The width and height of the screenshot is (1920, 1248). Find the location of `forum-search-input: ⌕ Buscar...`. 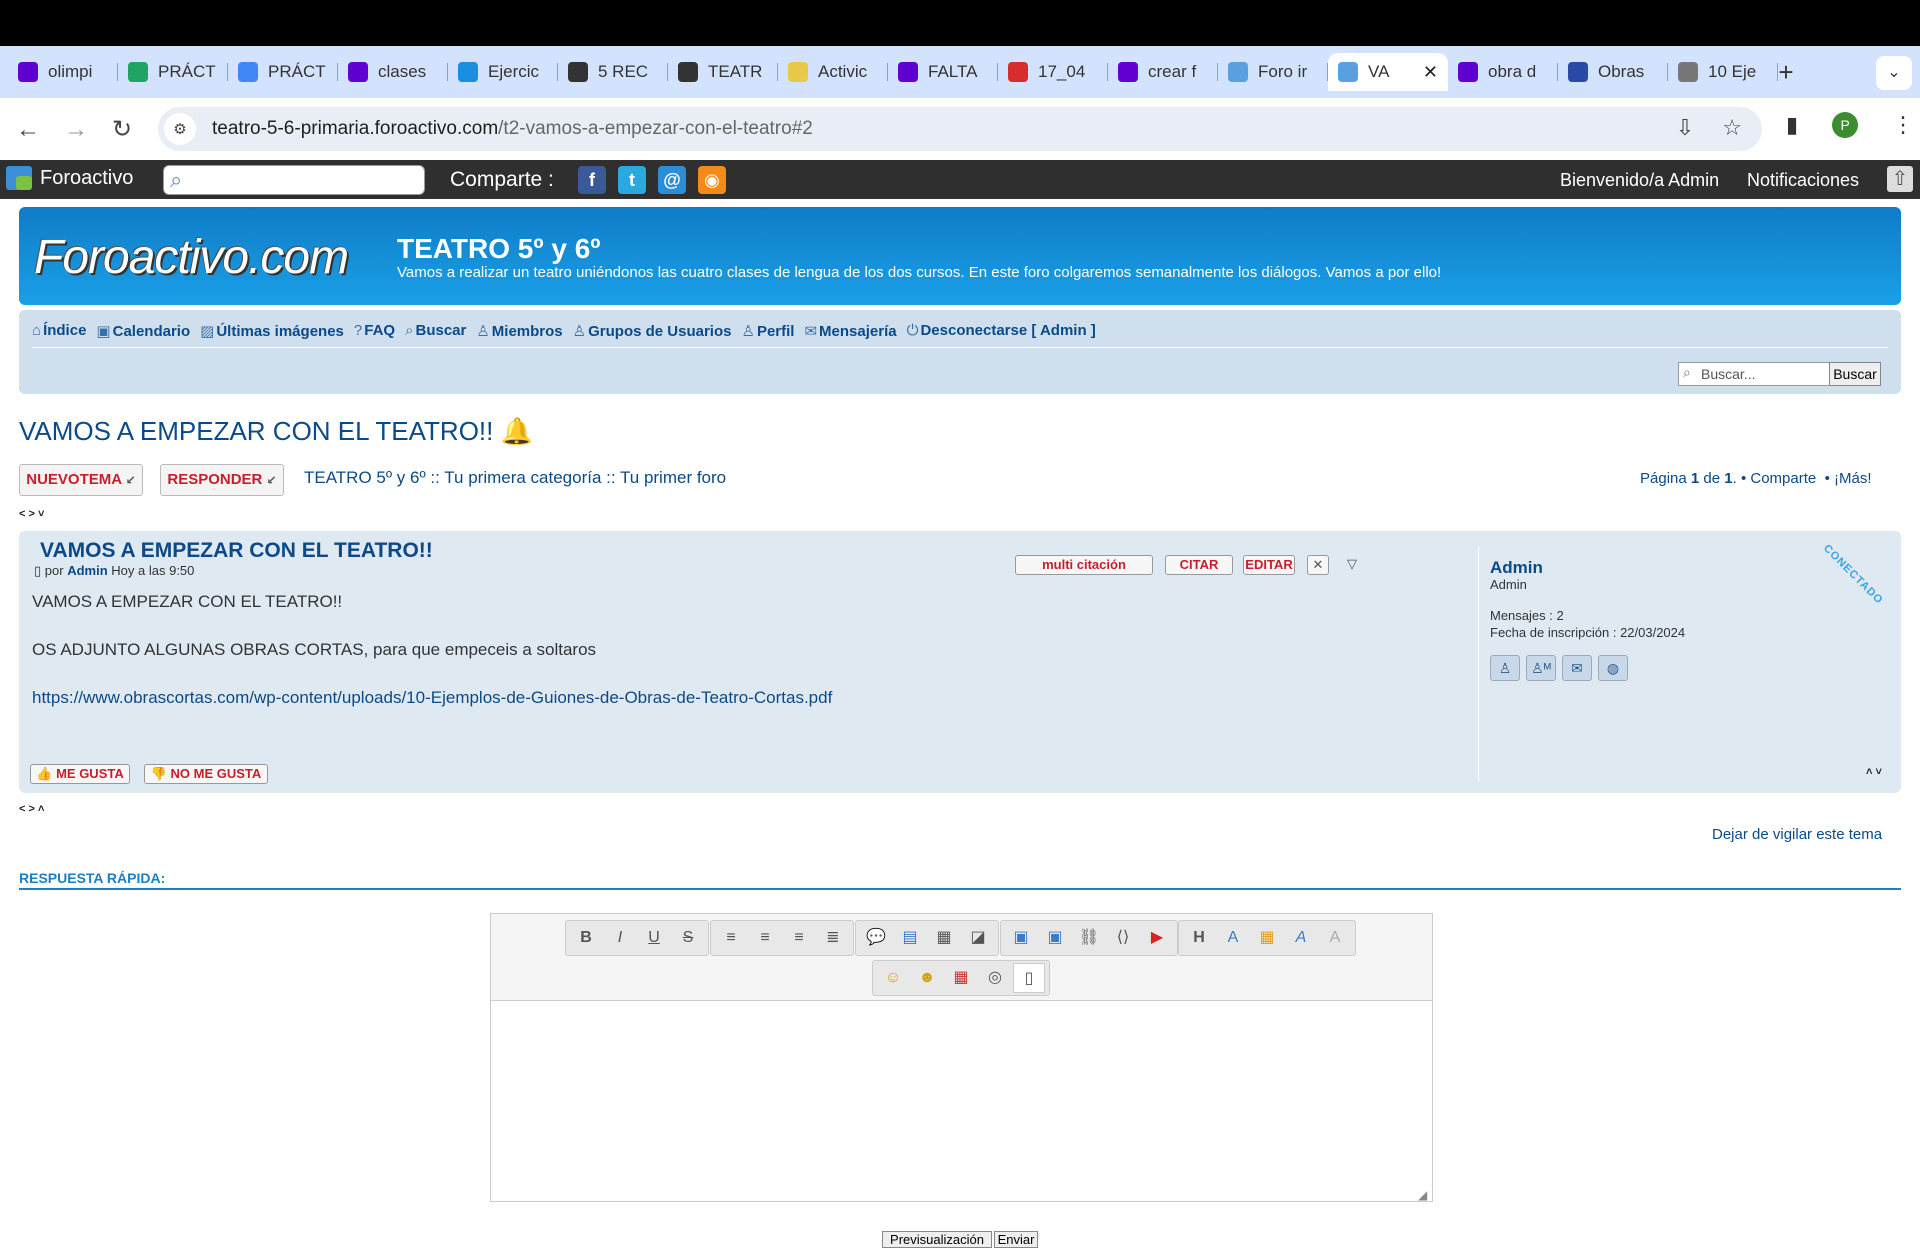

forum-search-input: ⌕ Buscar... is located at coordinates (1754, 374).